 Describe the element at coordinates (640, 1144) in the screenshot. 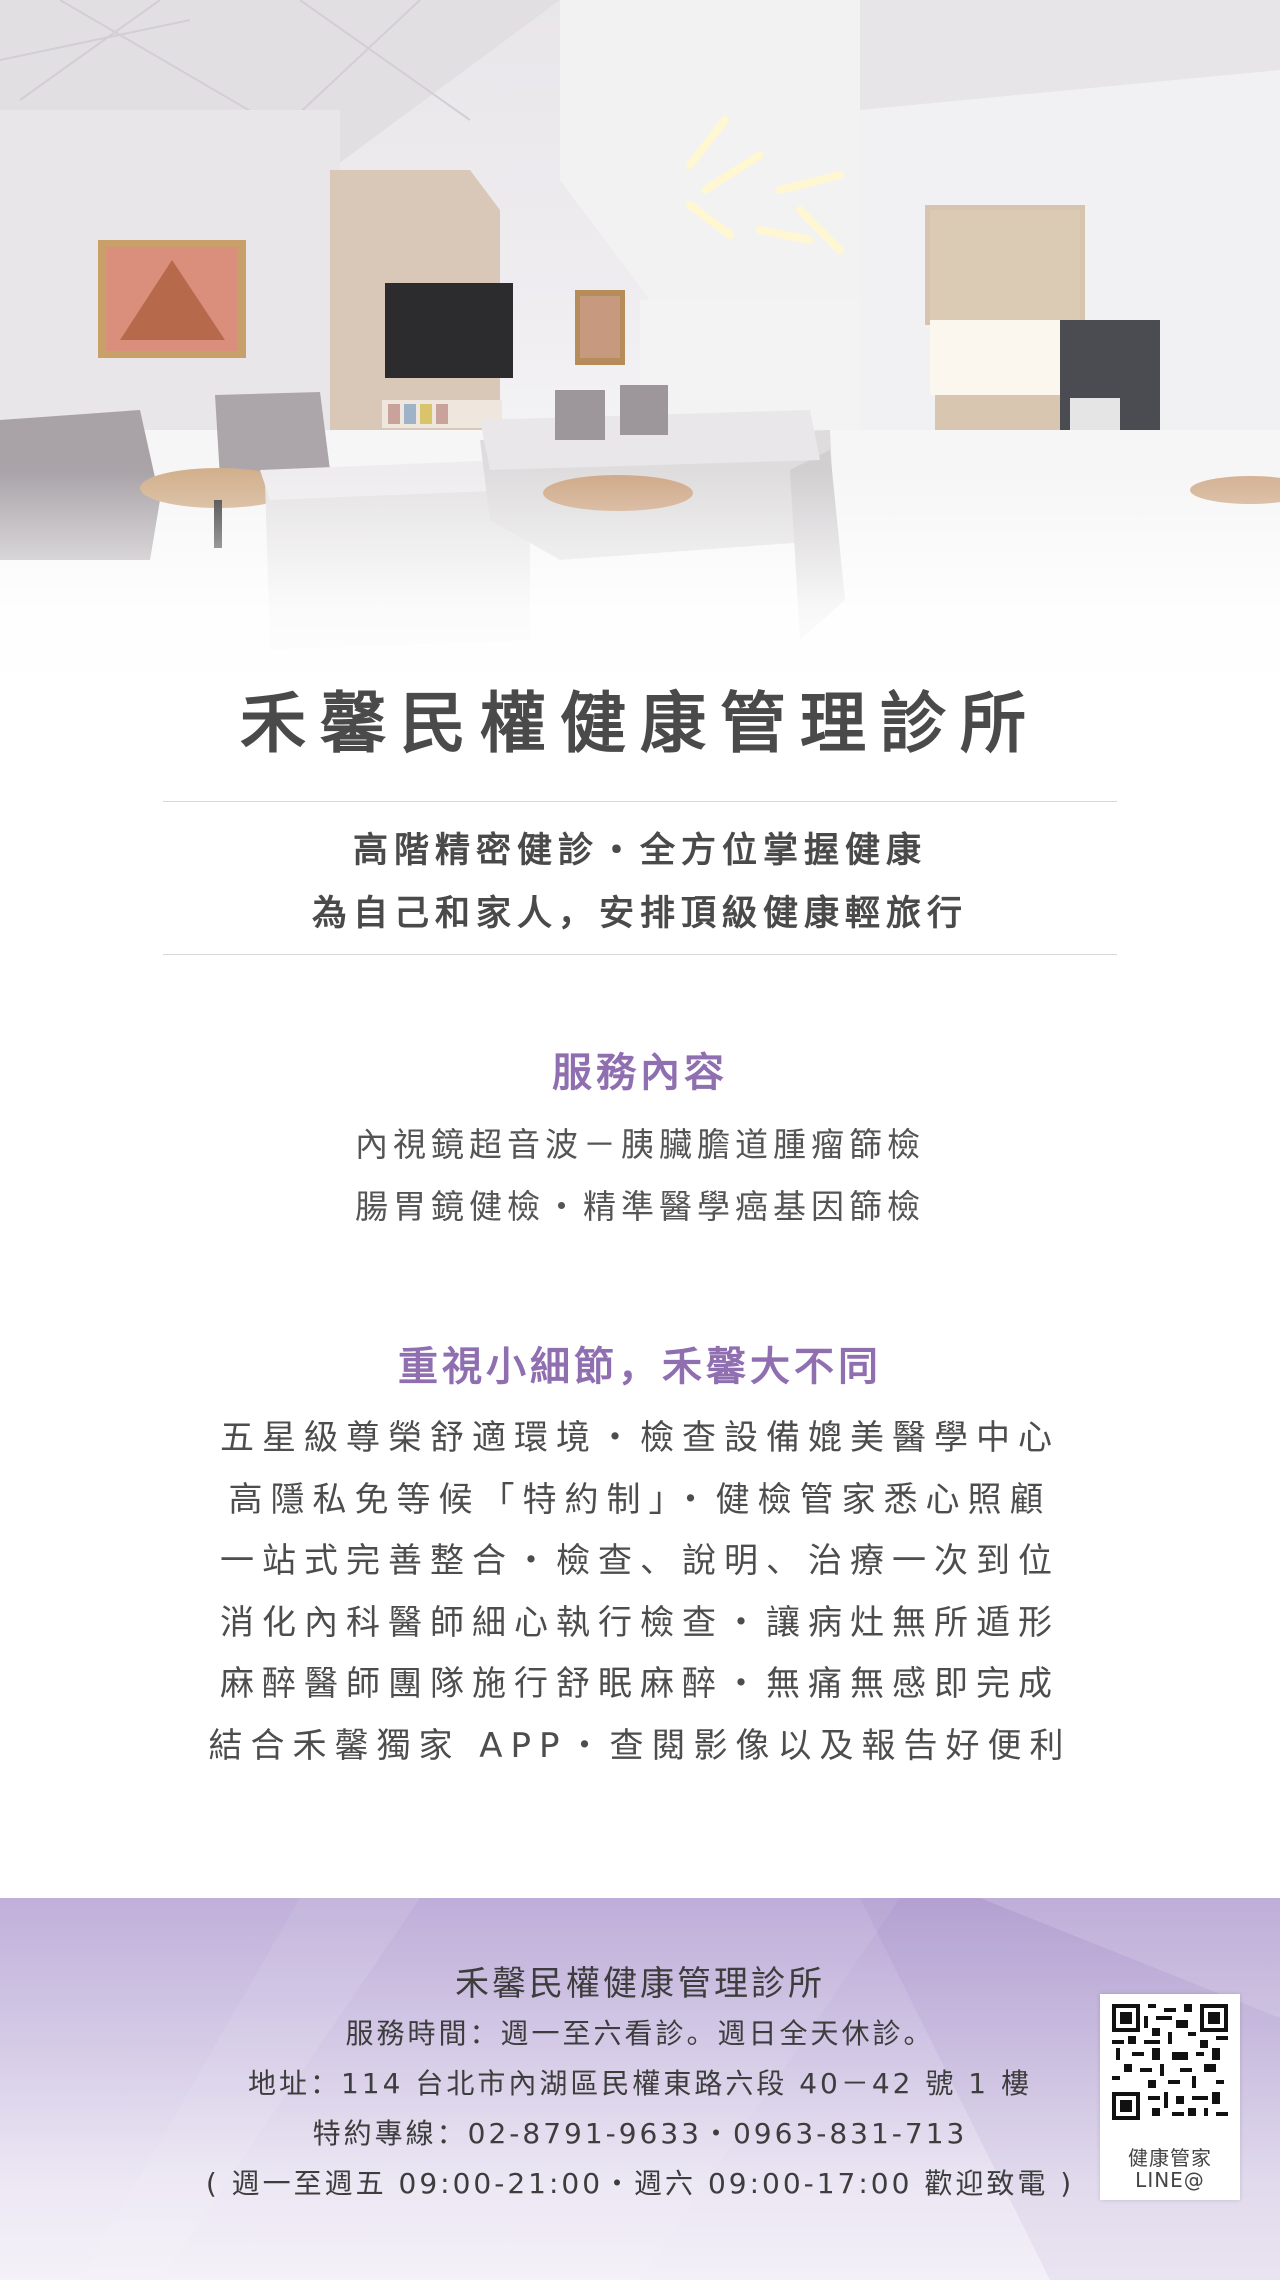

I see `service-line-1: 內視鏡超音波－胰臟膽道腫瘤篩檢` at that location.